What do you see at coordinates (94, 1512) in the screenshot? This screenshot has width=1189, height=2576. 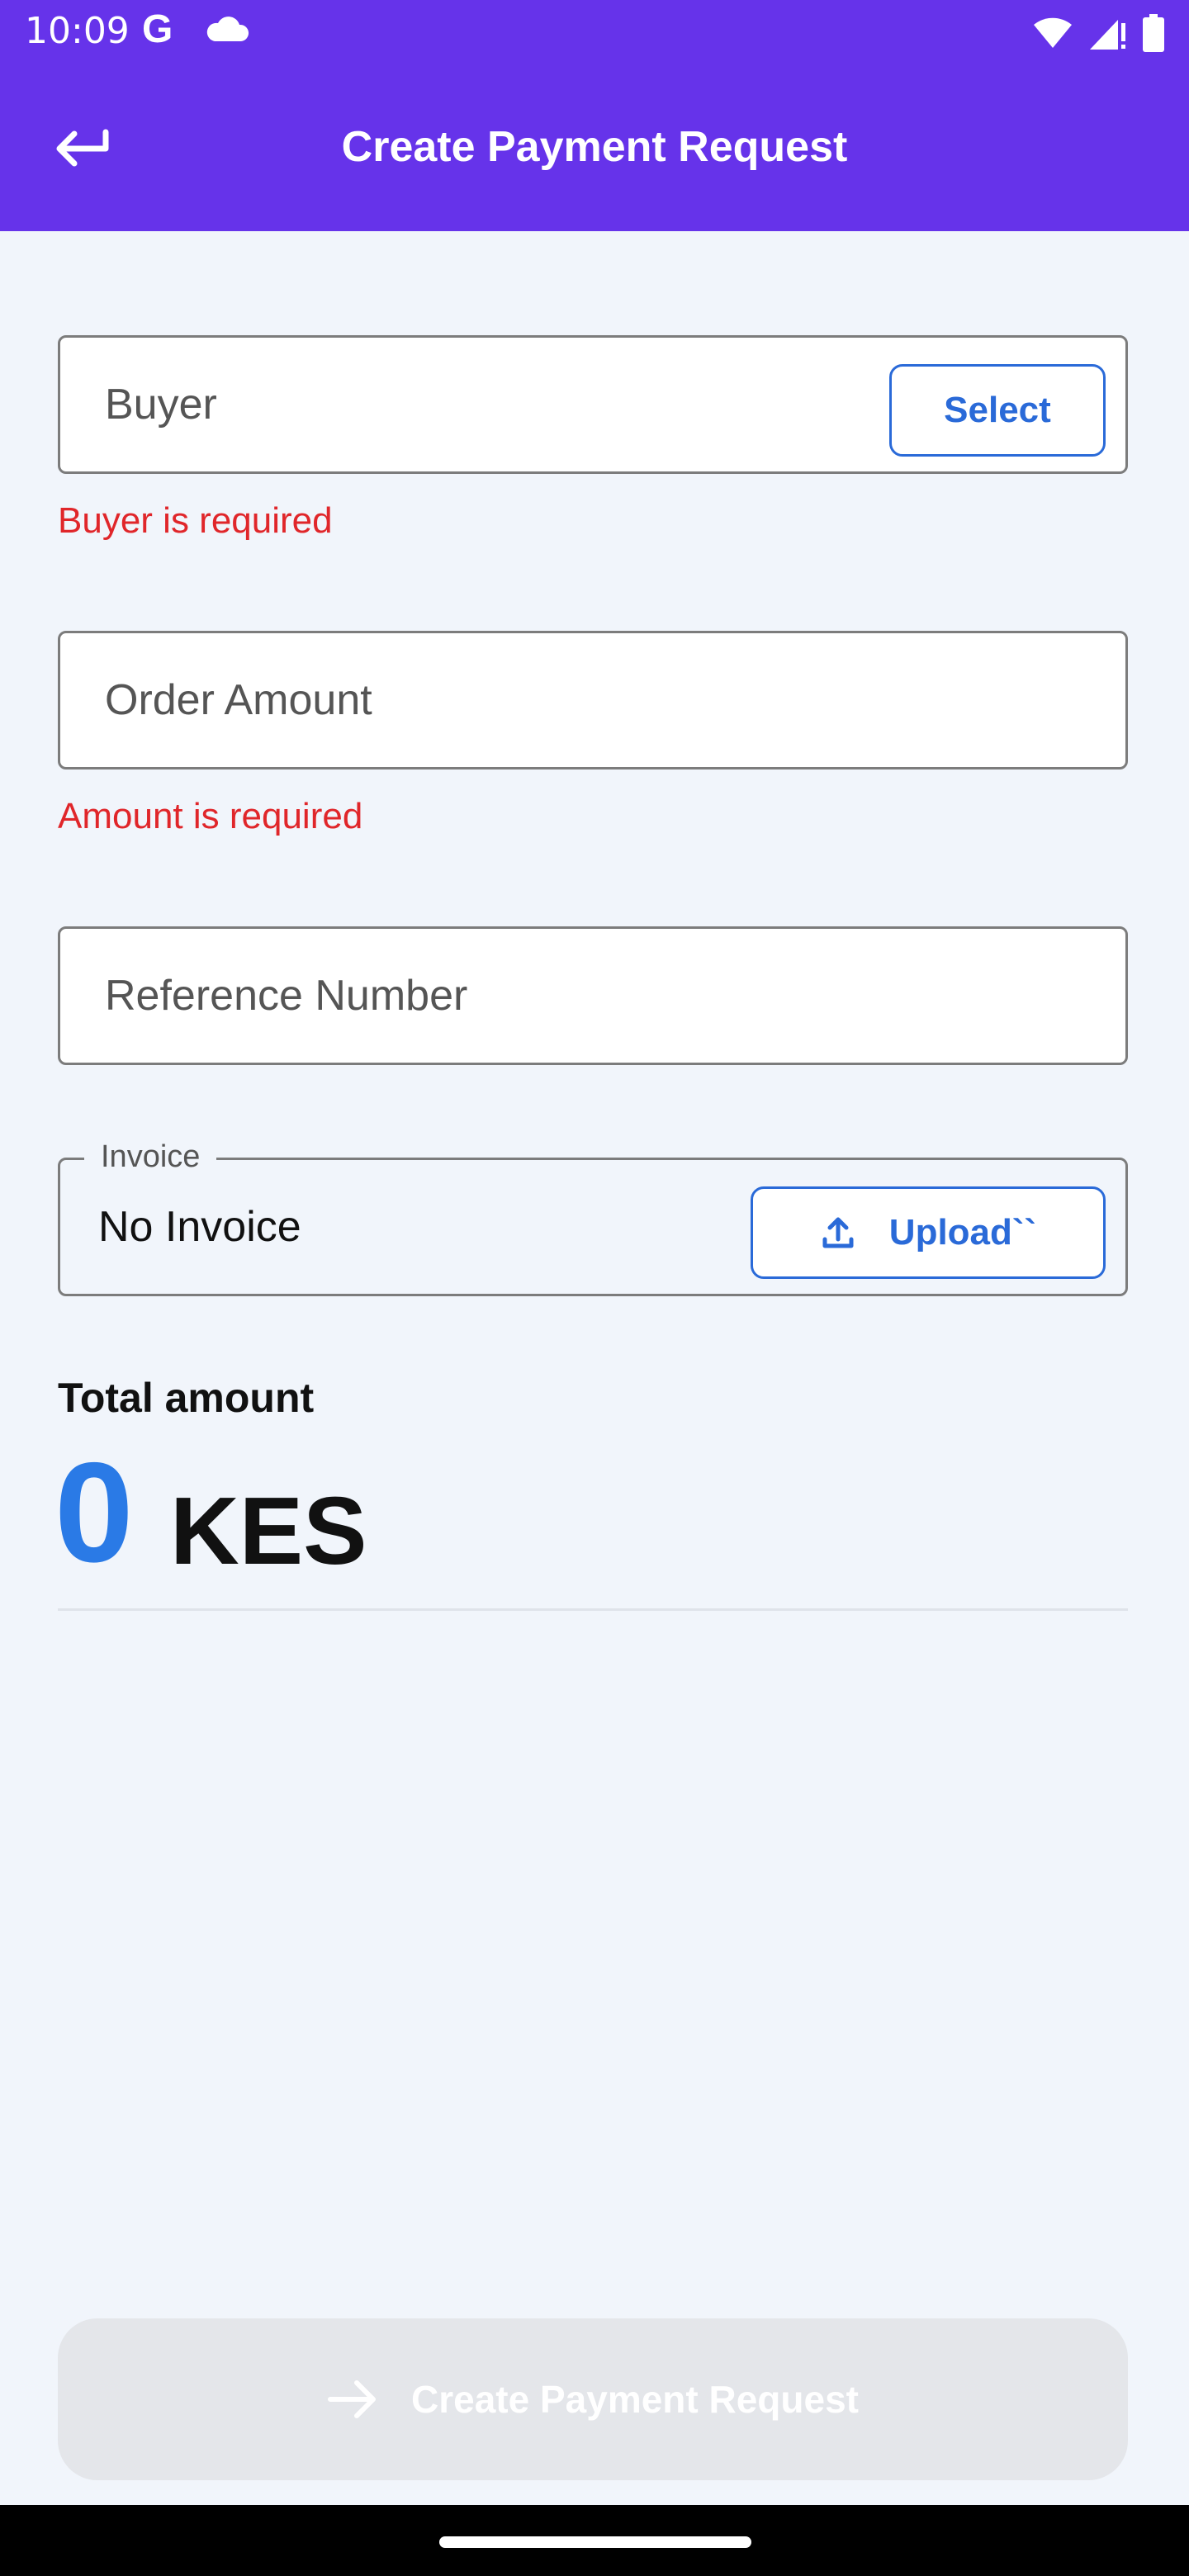 I see `total-amount-value: 0` at bounding box center [94, 1512].